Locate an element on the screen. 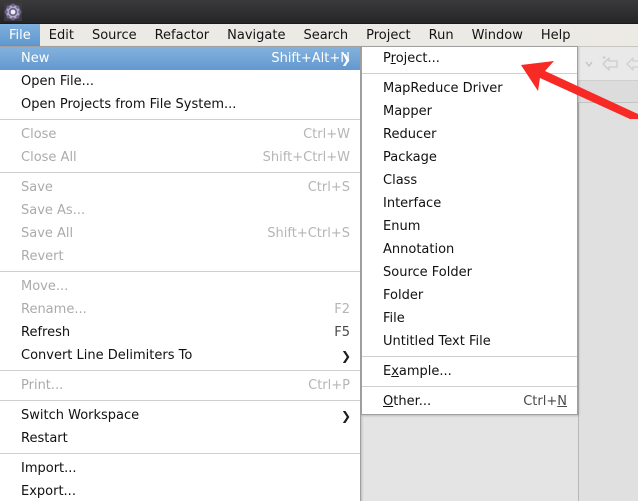 This screenshot has width=638, height=501. new-submenu-item-reducer: Reducer is located at coordinates (469, 134).